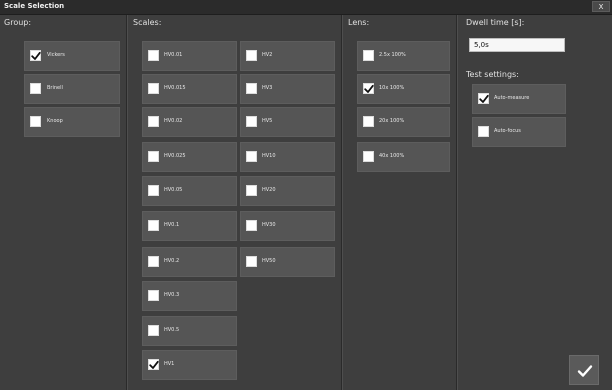 The height and width of the screenshot is (390, 612). What do you see at coordinates (18, 22) in the screenshot?
I see `group-heading: Group:` at bounding box center [18, 22].